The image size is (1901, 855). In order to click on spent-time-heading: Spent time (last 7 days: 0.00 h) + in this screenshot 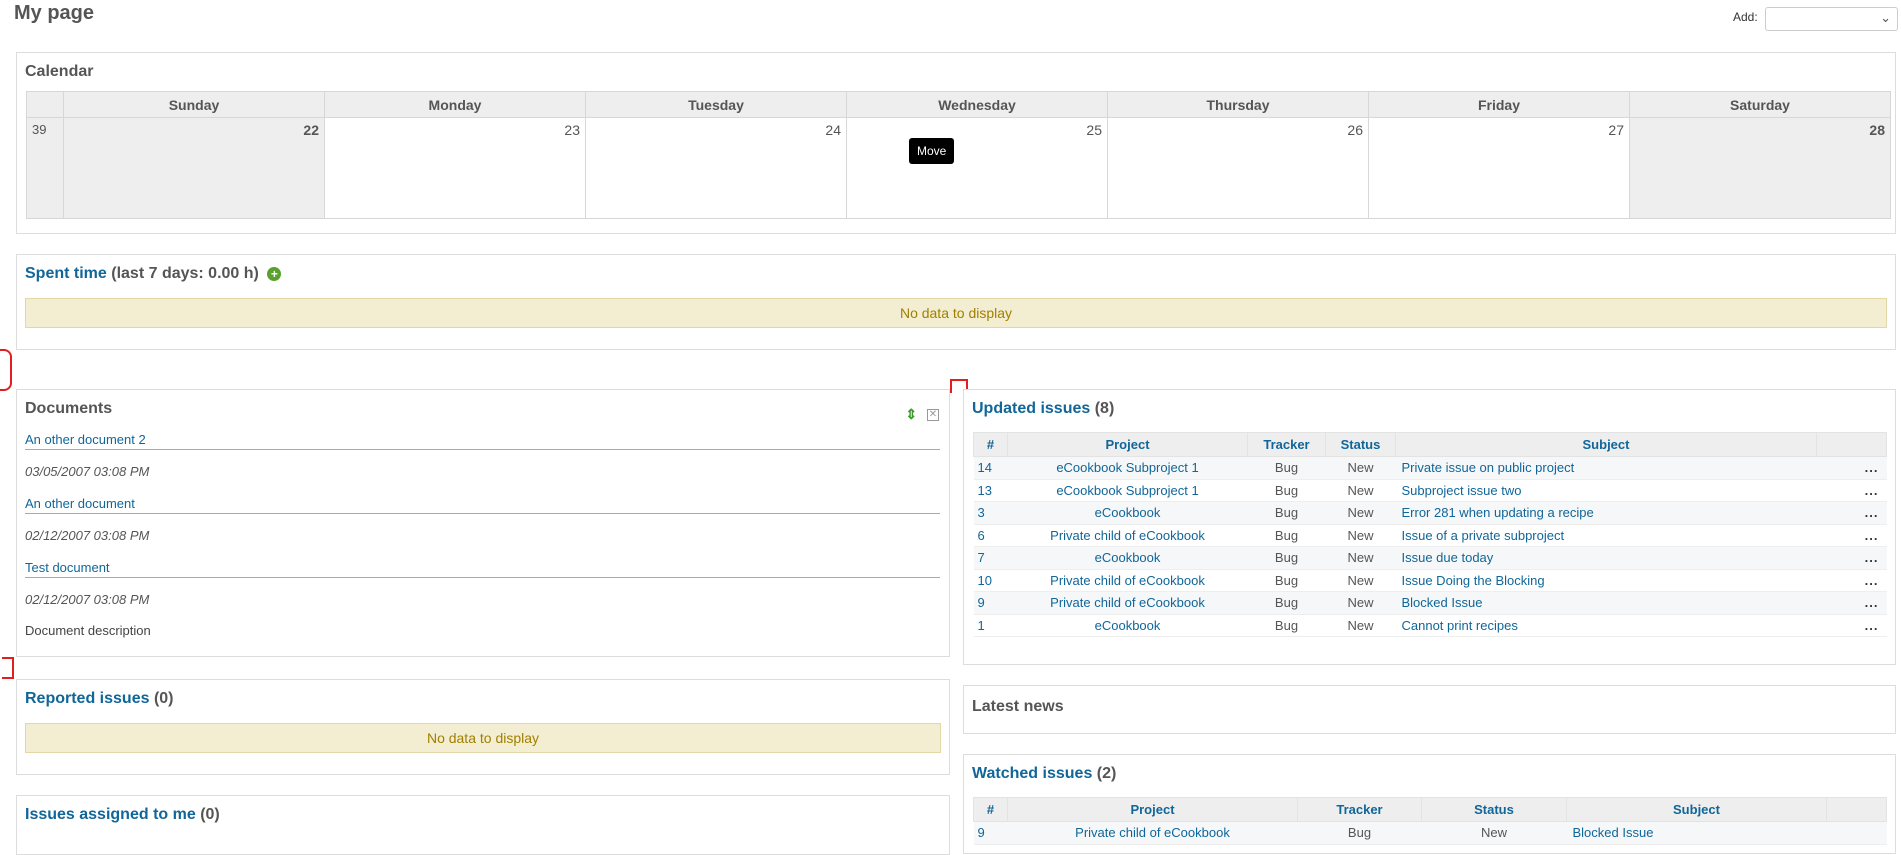, I will do `click(153, 274)`.